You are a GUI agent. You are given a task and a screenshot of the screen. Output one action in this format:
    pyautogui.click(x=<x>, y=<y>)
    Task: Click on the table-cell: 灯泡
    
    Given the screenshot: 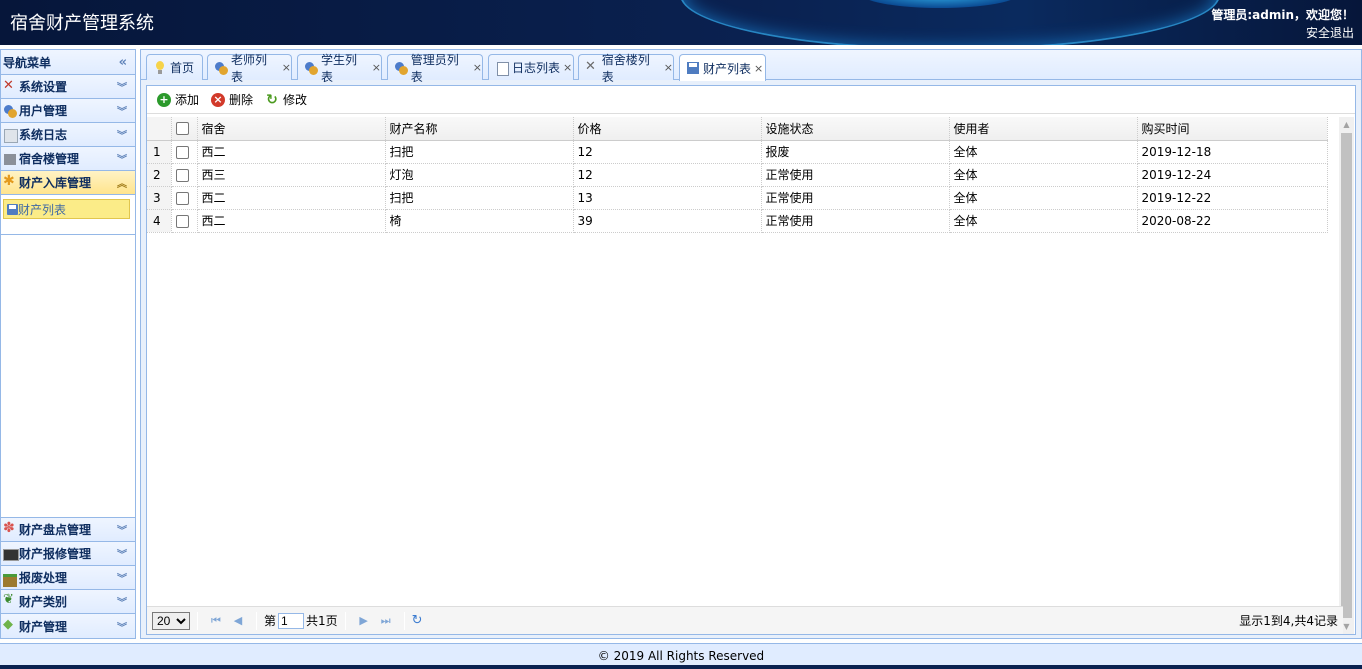 What is the action you would take?
    pyautogui.click(x=479, y=175)
    